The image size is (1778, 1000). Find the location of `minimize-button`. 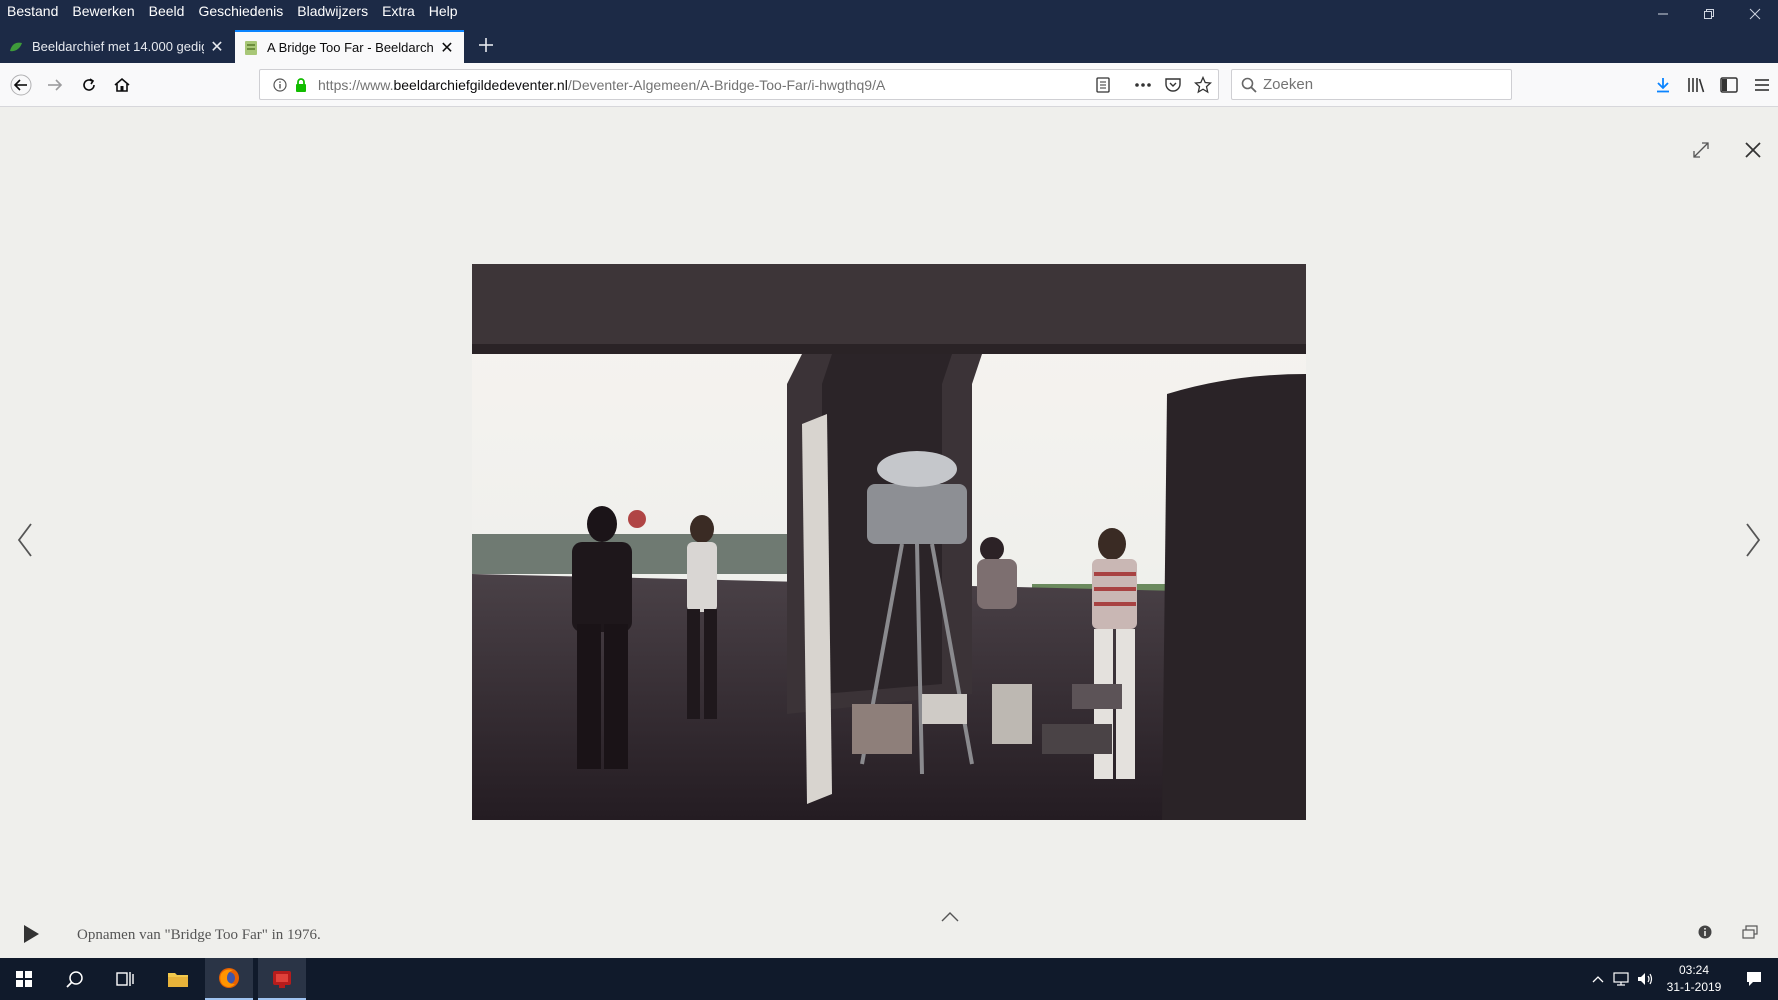

minimize-button is located at coordinates (1663, 14).